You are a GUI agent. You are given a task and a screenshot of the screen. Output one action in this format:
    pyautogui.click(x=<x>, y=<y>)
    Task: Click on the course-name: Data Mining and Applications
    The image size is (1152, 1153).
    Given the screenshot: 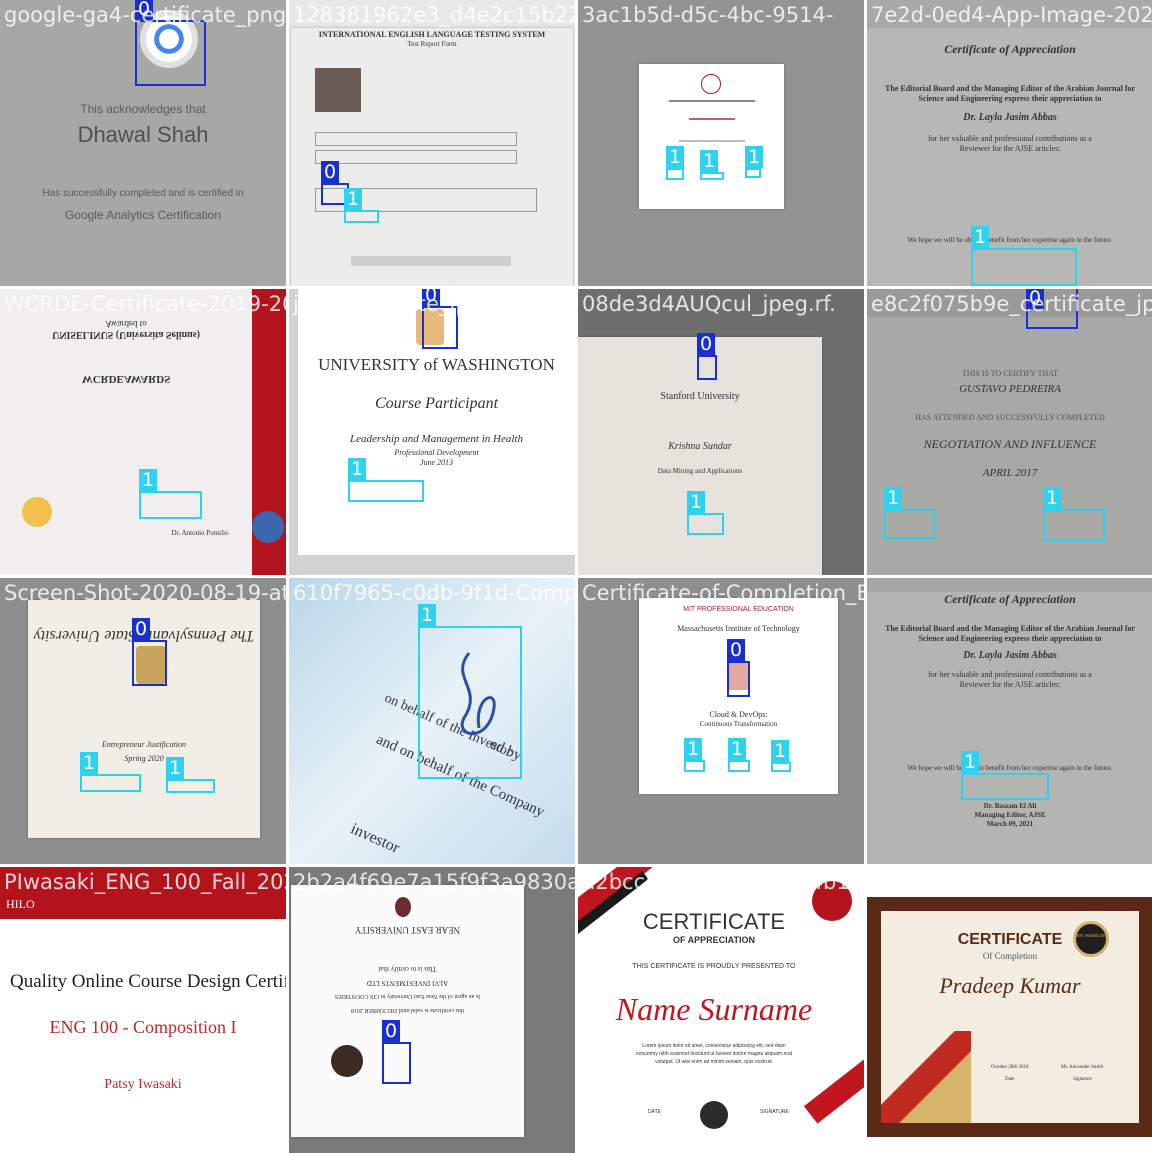 What is the action you would take?
    pyautogui.click(x=700, y=471)
    